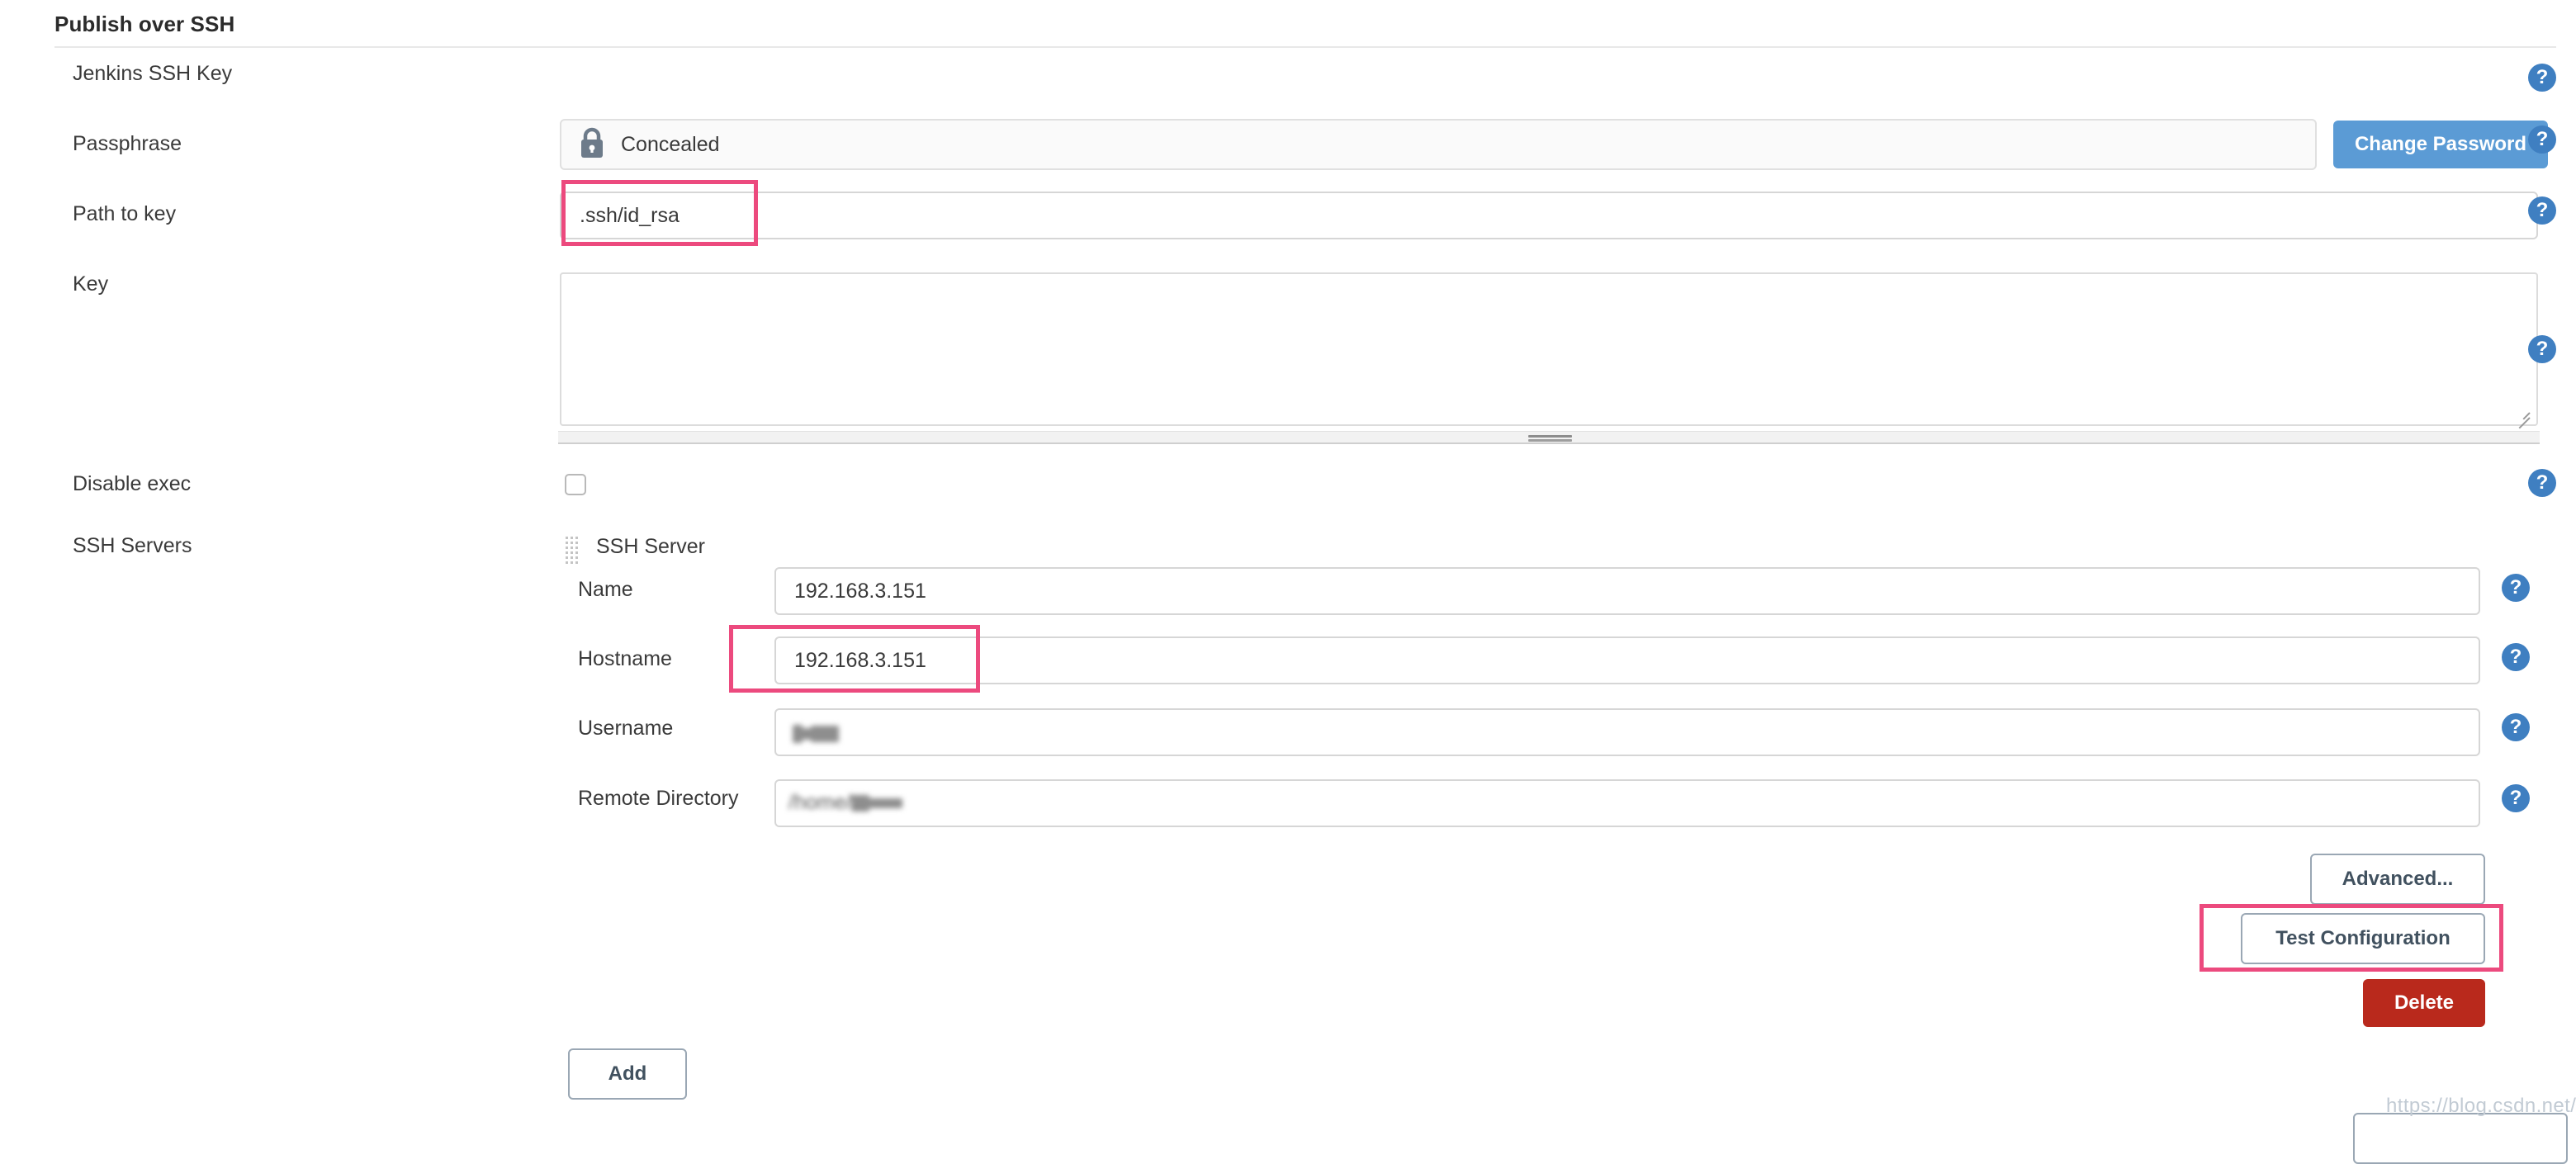 The height and width of the screenshot is (1164, 2576). I want to click on help-icon-key: ?, so click(2542, 349).